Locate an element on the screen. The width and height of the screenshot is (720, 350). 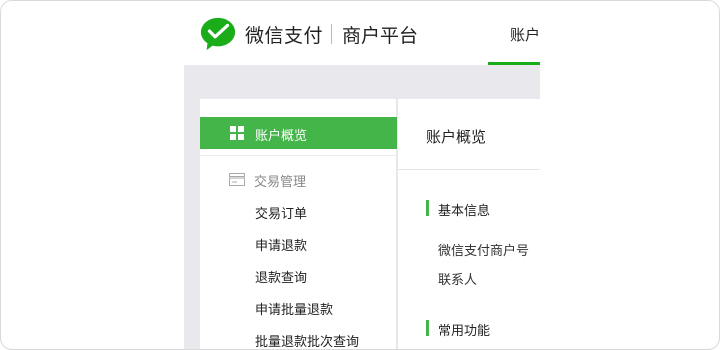
section-title: 常用功能 is located at coordinates (464, 331).